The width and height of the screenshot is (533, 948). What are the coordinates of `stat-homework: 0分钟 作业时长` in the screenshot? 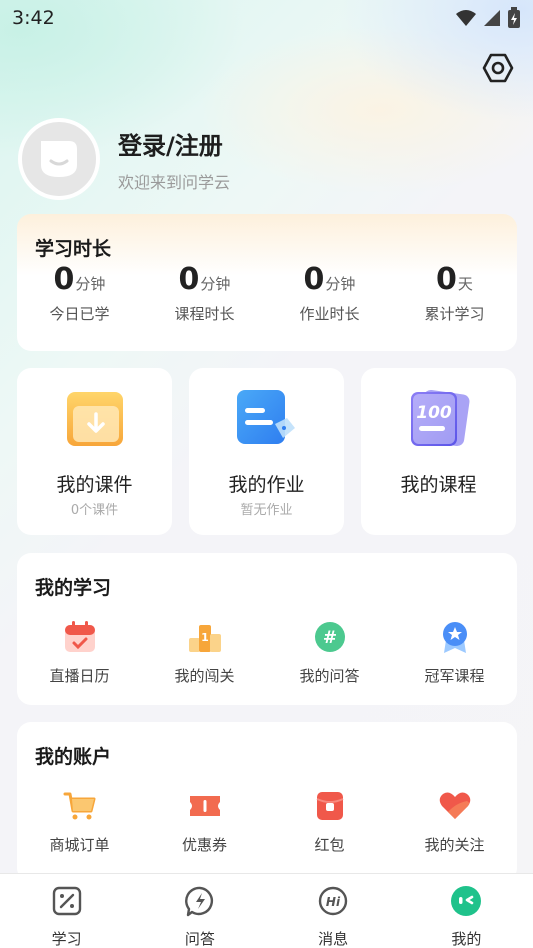 It's located at (329, 293).